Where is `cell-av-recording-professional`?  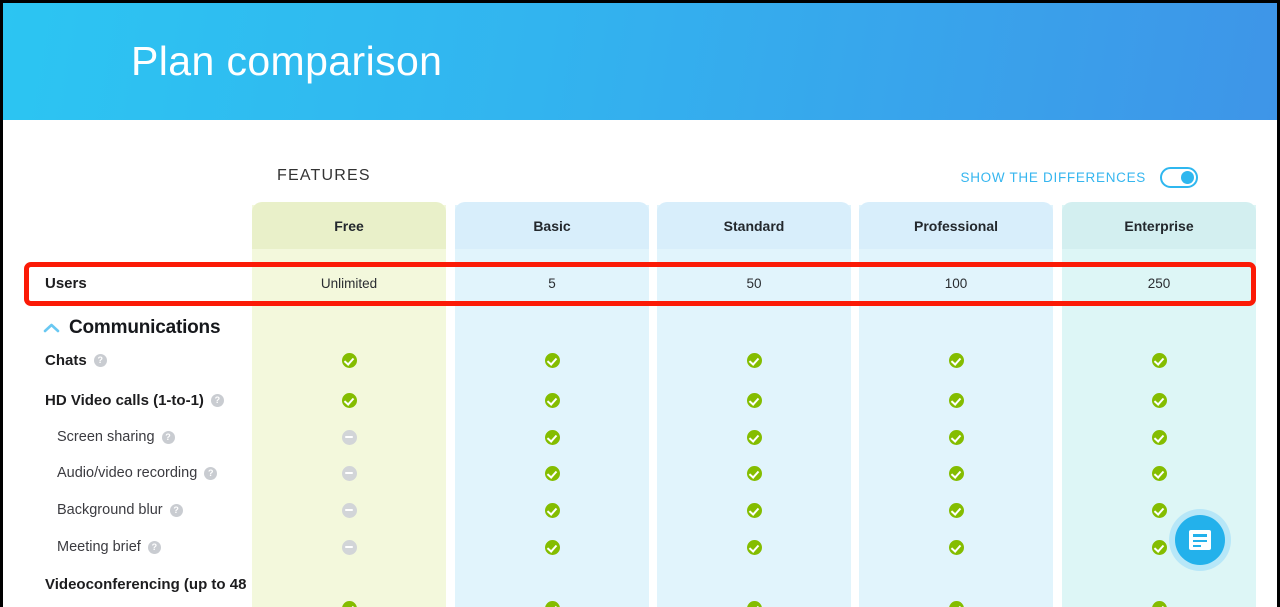
cell-av-recording-professional is located at coordinates (956, 473).